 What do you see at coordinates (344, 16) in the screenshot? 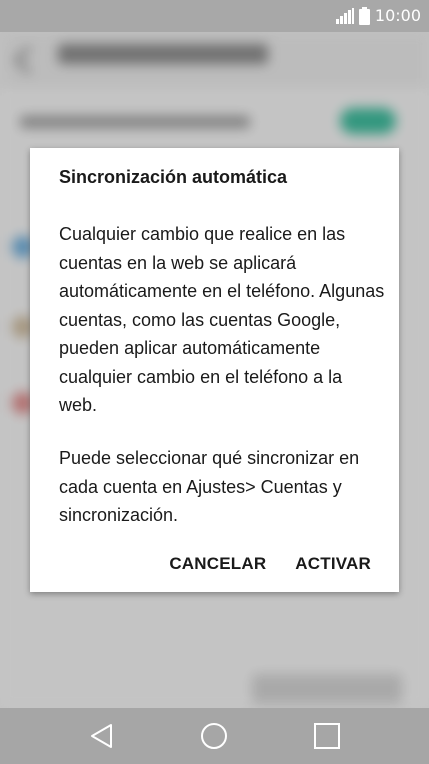
I see `signal-icon` at bounding box center [344, 16].